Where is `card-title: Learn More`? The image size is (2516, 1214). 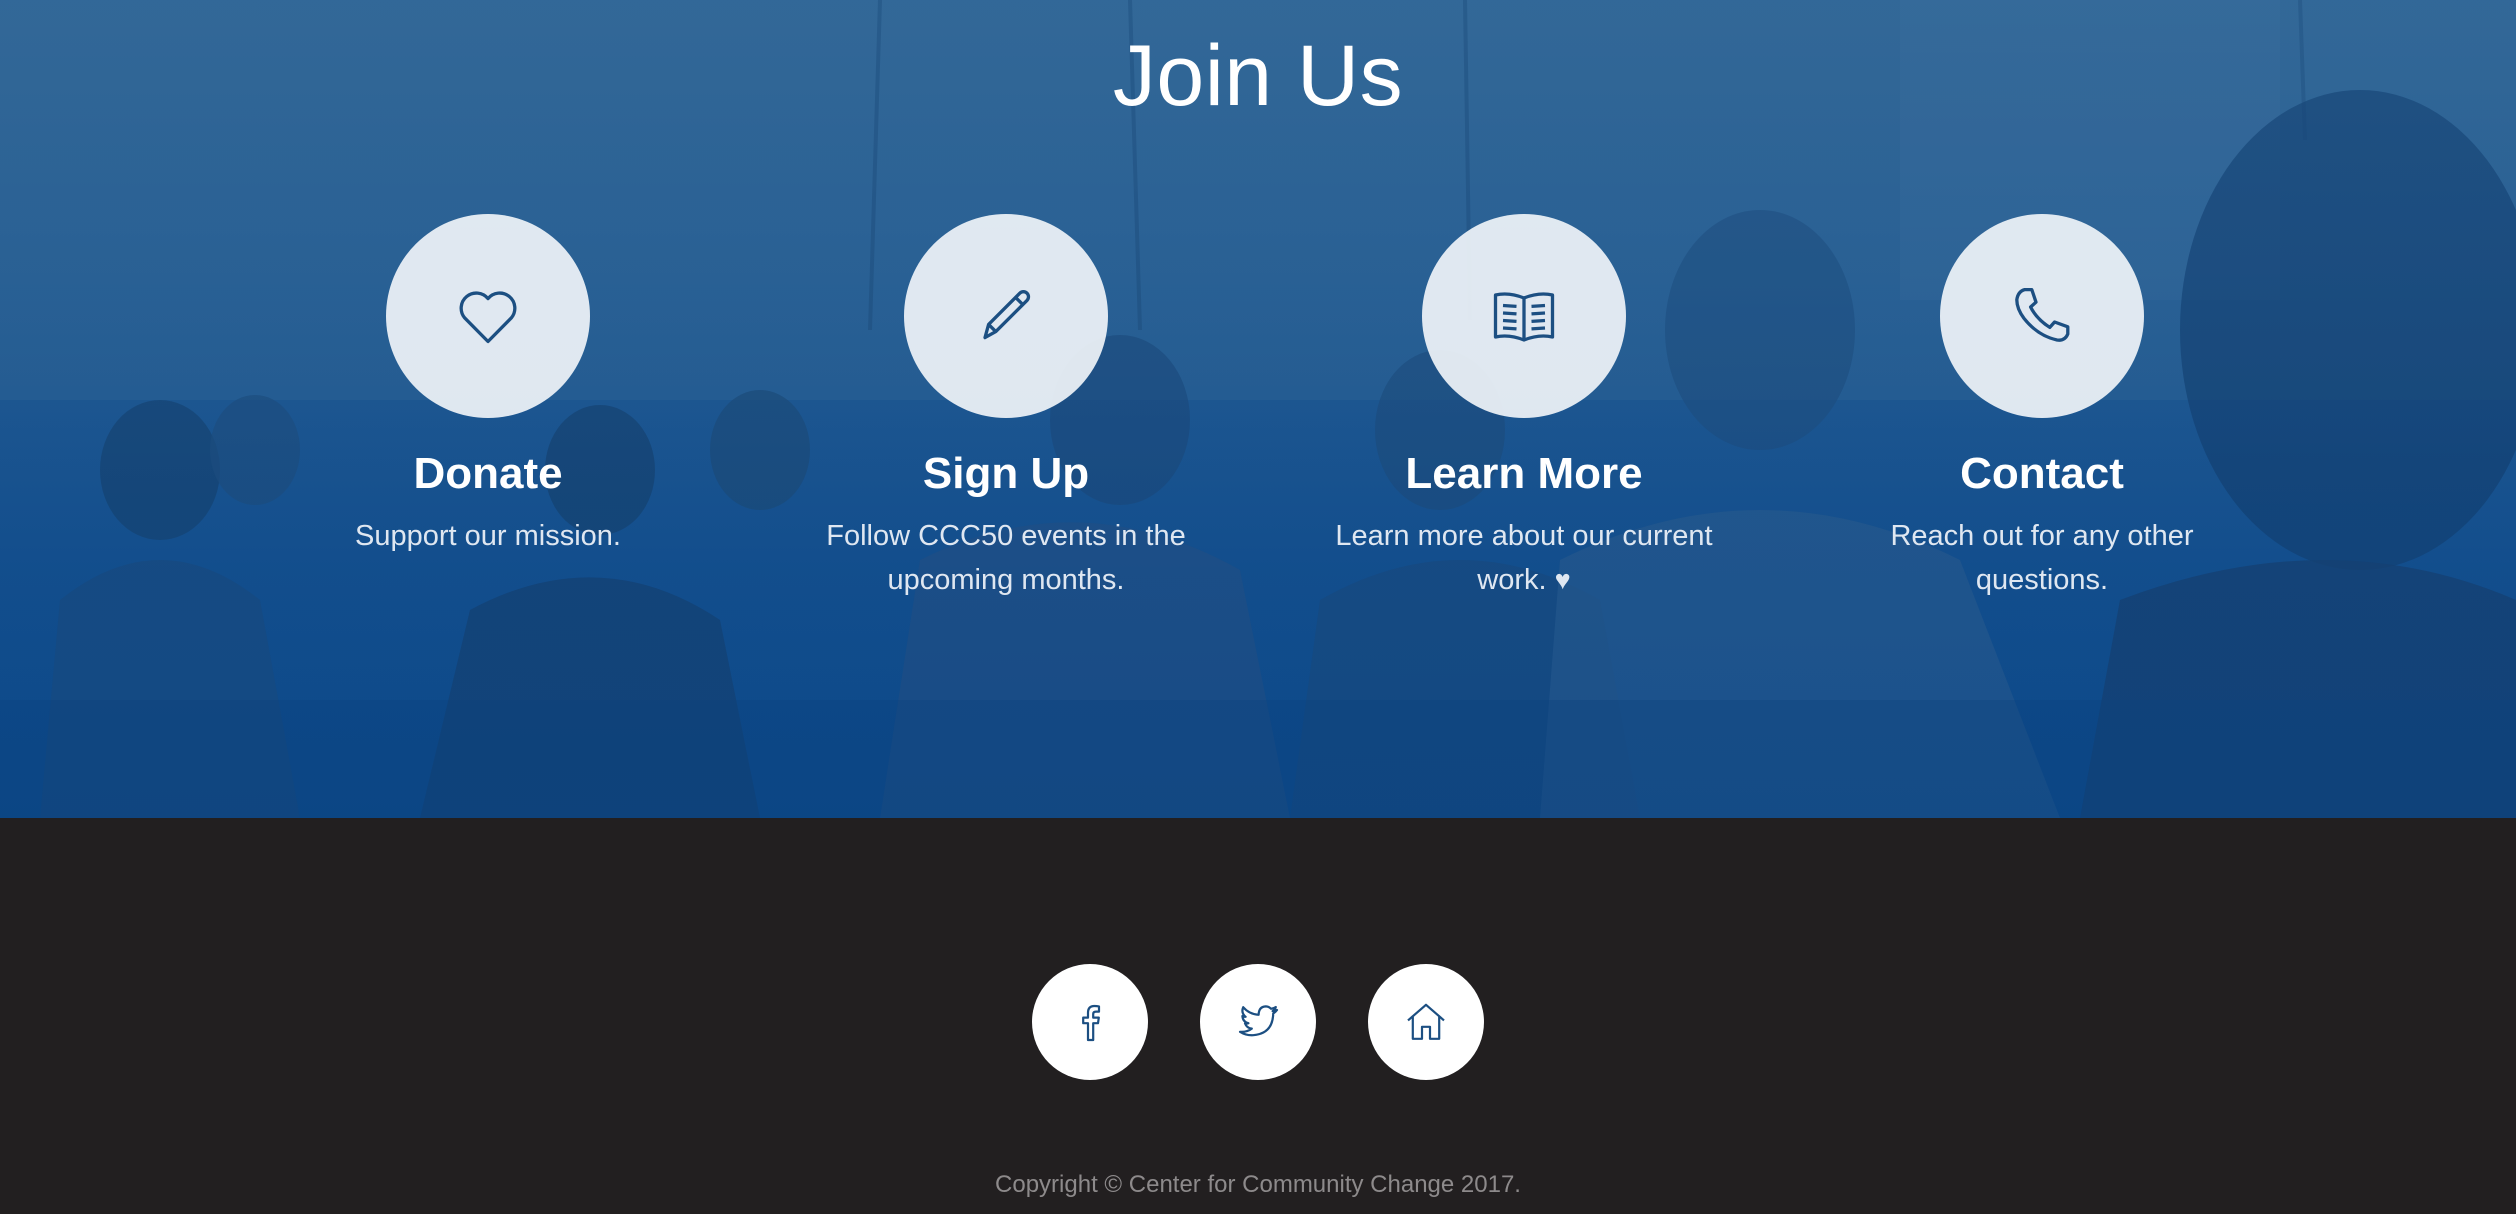 card-title: Learn More is located at coordinates (1524, 473).